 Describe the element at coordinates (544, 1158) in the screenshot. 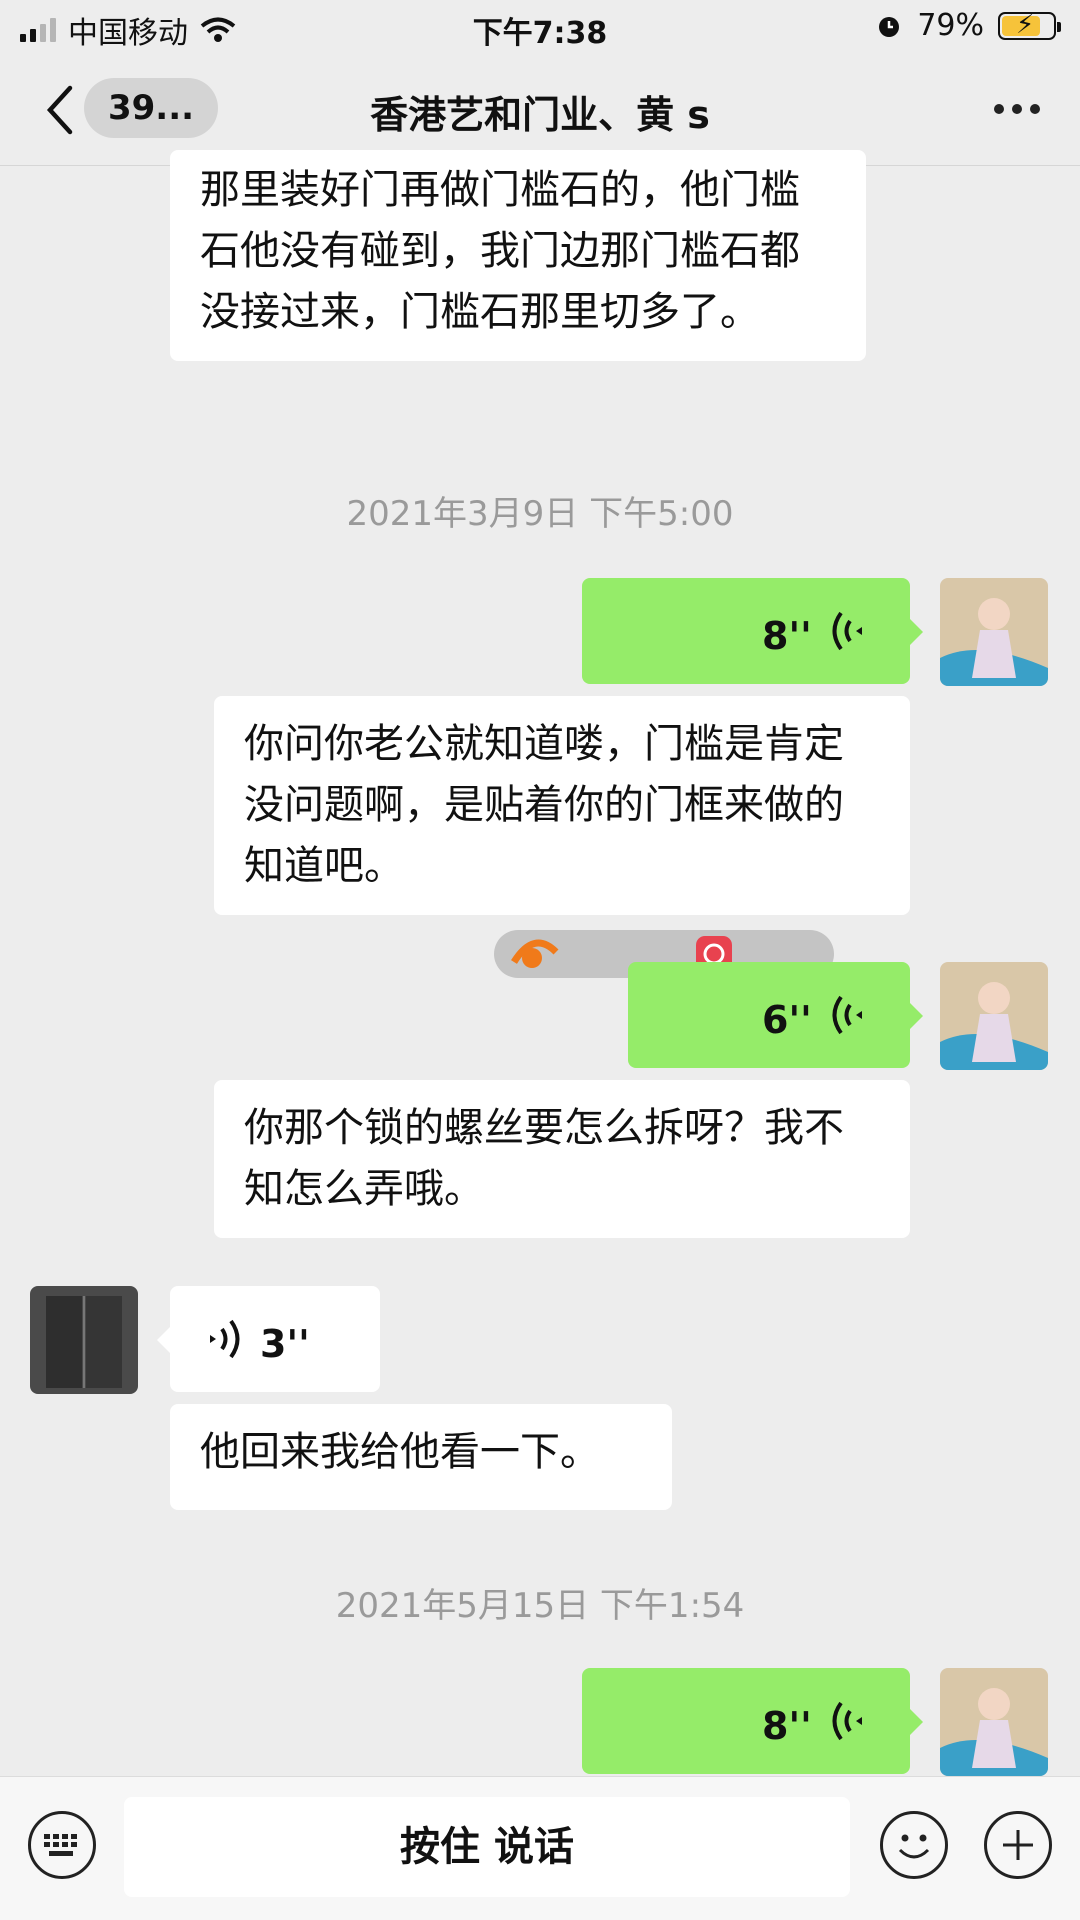

I see `message-text: 你那个锁的螺丝要怎么拆呀？我不知怎么弄哦。` at that location.